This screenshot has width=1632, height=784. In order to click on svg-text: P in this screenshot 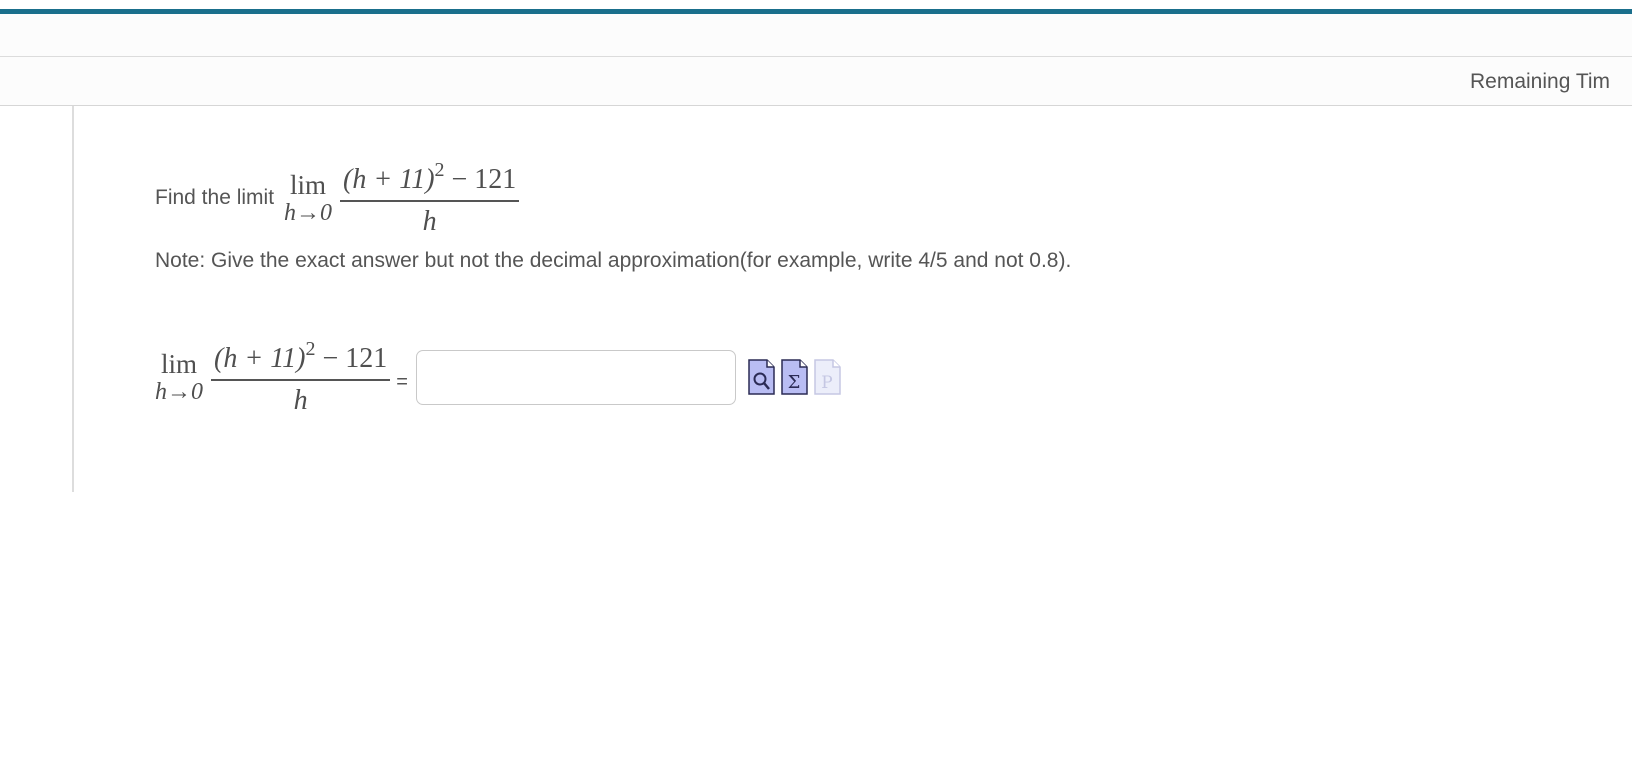, I will do `click(826, 383)`.